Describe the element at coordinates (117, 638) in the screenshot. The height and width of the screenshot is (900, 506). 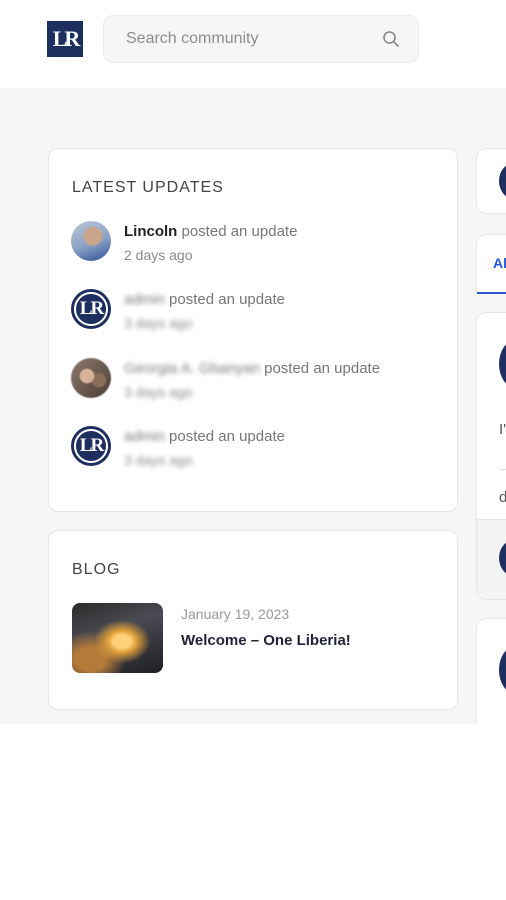
I see `blog-thumbnail` at that location.